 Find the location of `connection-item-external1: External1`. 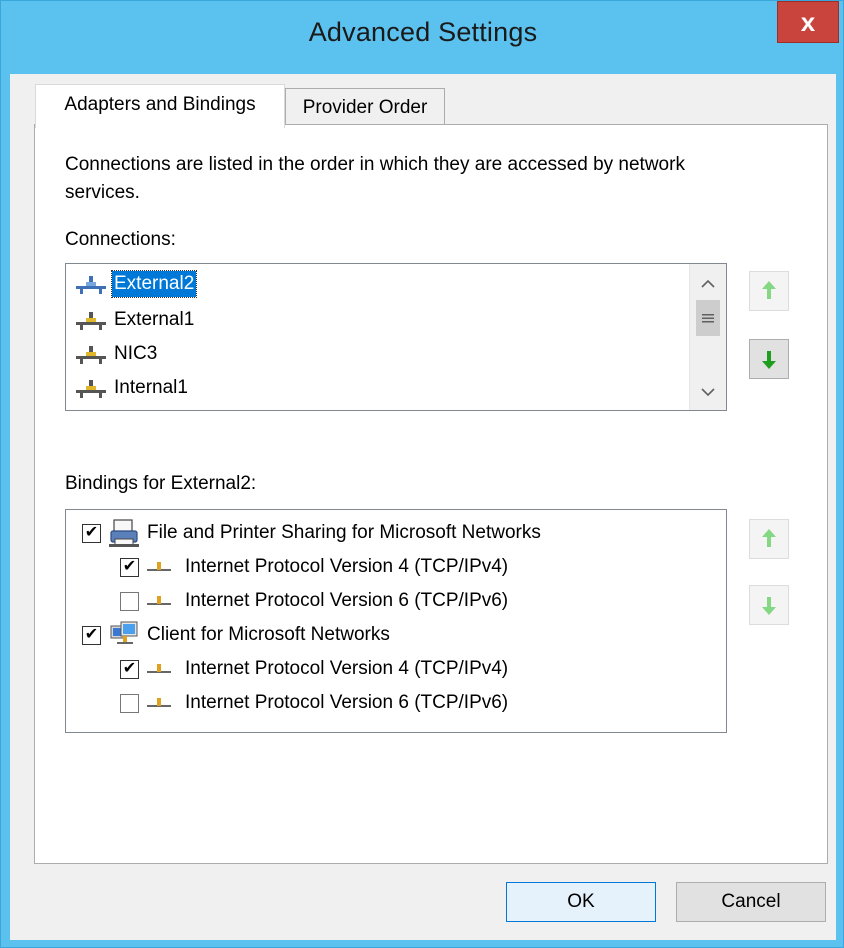

connection-item-external1: External1 is located at coordinates (135, 320).